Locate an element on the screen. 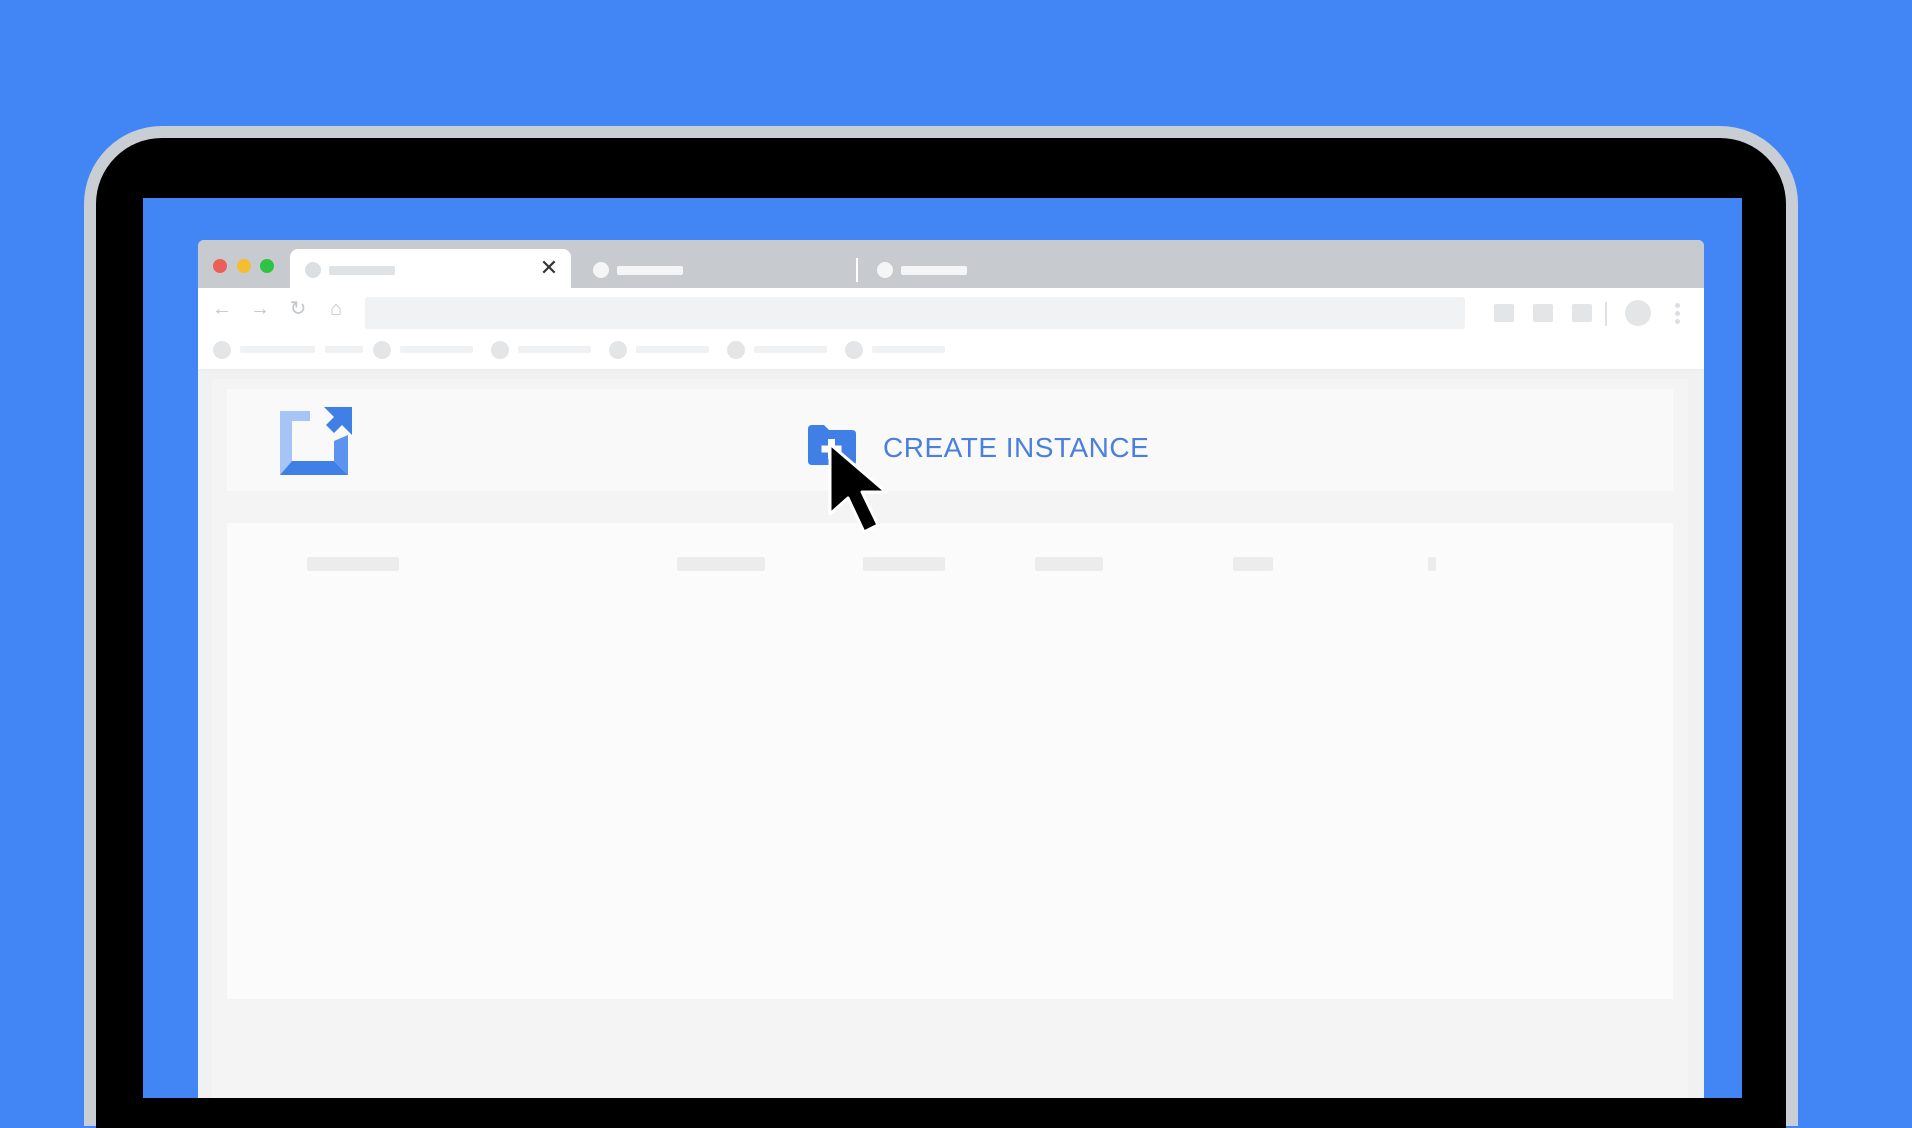 The height and width of the screenshot is (1128, 1912). tab-close-icon: ✕ is located at coordinates (549, 268).